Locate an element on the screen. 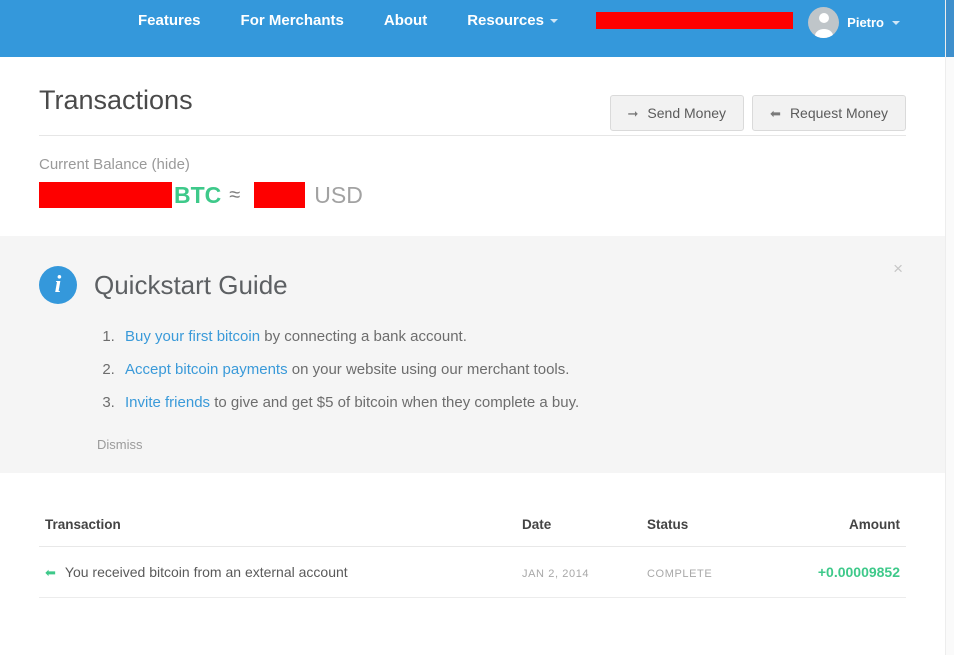 The image size is (954, 655). column-header-amount: Amount is located at coordinates (841, 527).